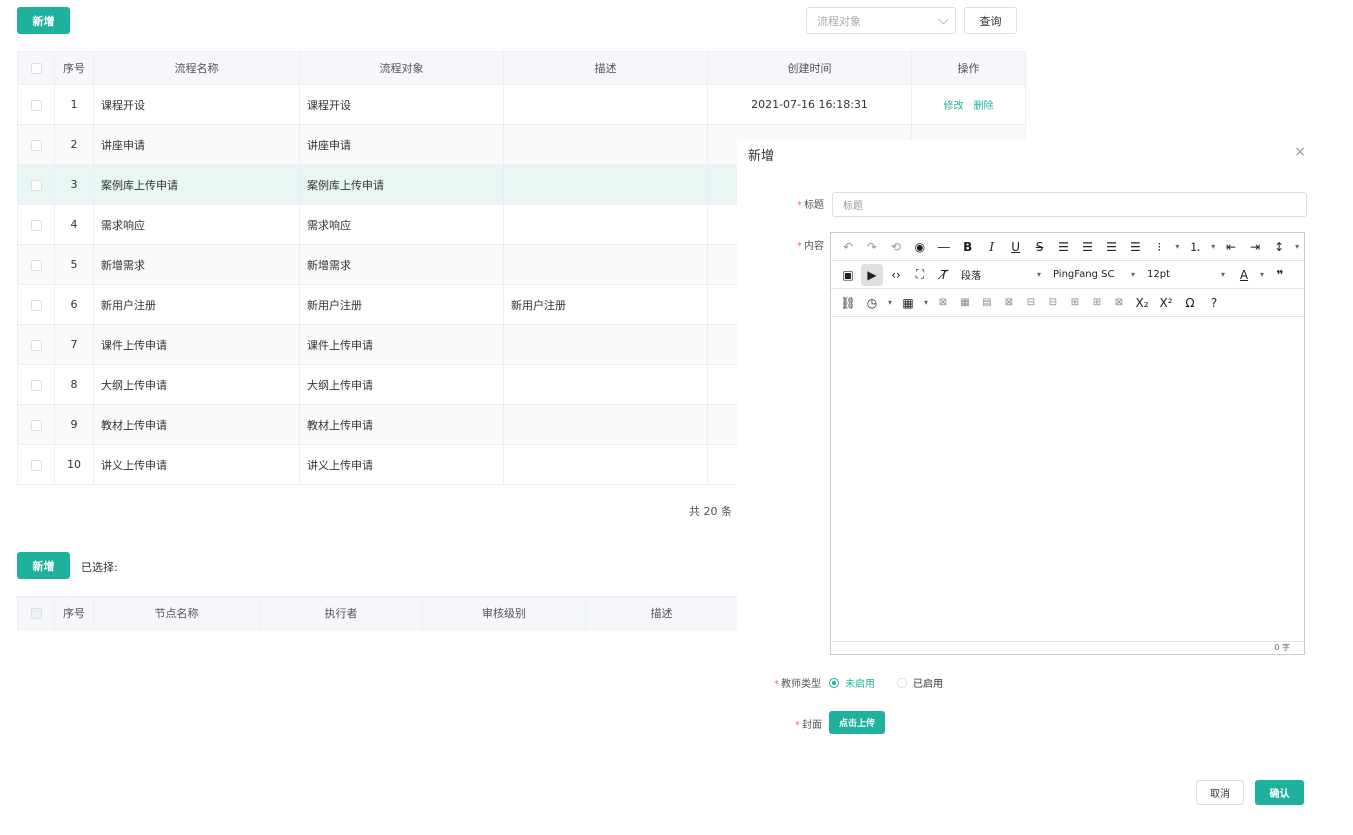 This screenshot has height=835, width=1353. I want to click on numbered-list-icon: ⒈, so click(1195, 247).